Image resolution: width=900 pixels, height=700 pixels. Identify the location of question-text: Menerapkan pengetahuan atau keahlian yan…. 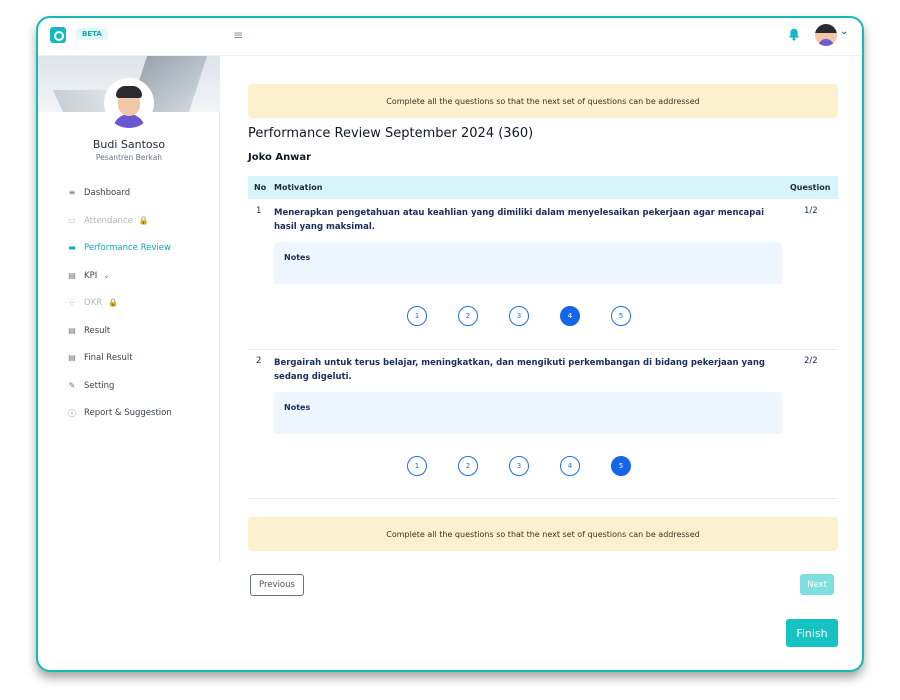
(519, 220).